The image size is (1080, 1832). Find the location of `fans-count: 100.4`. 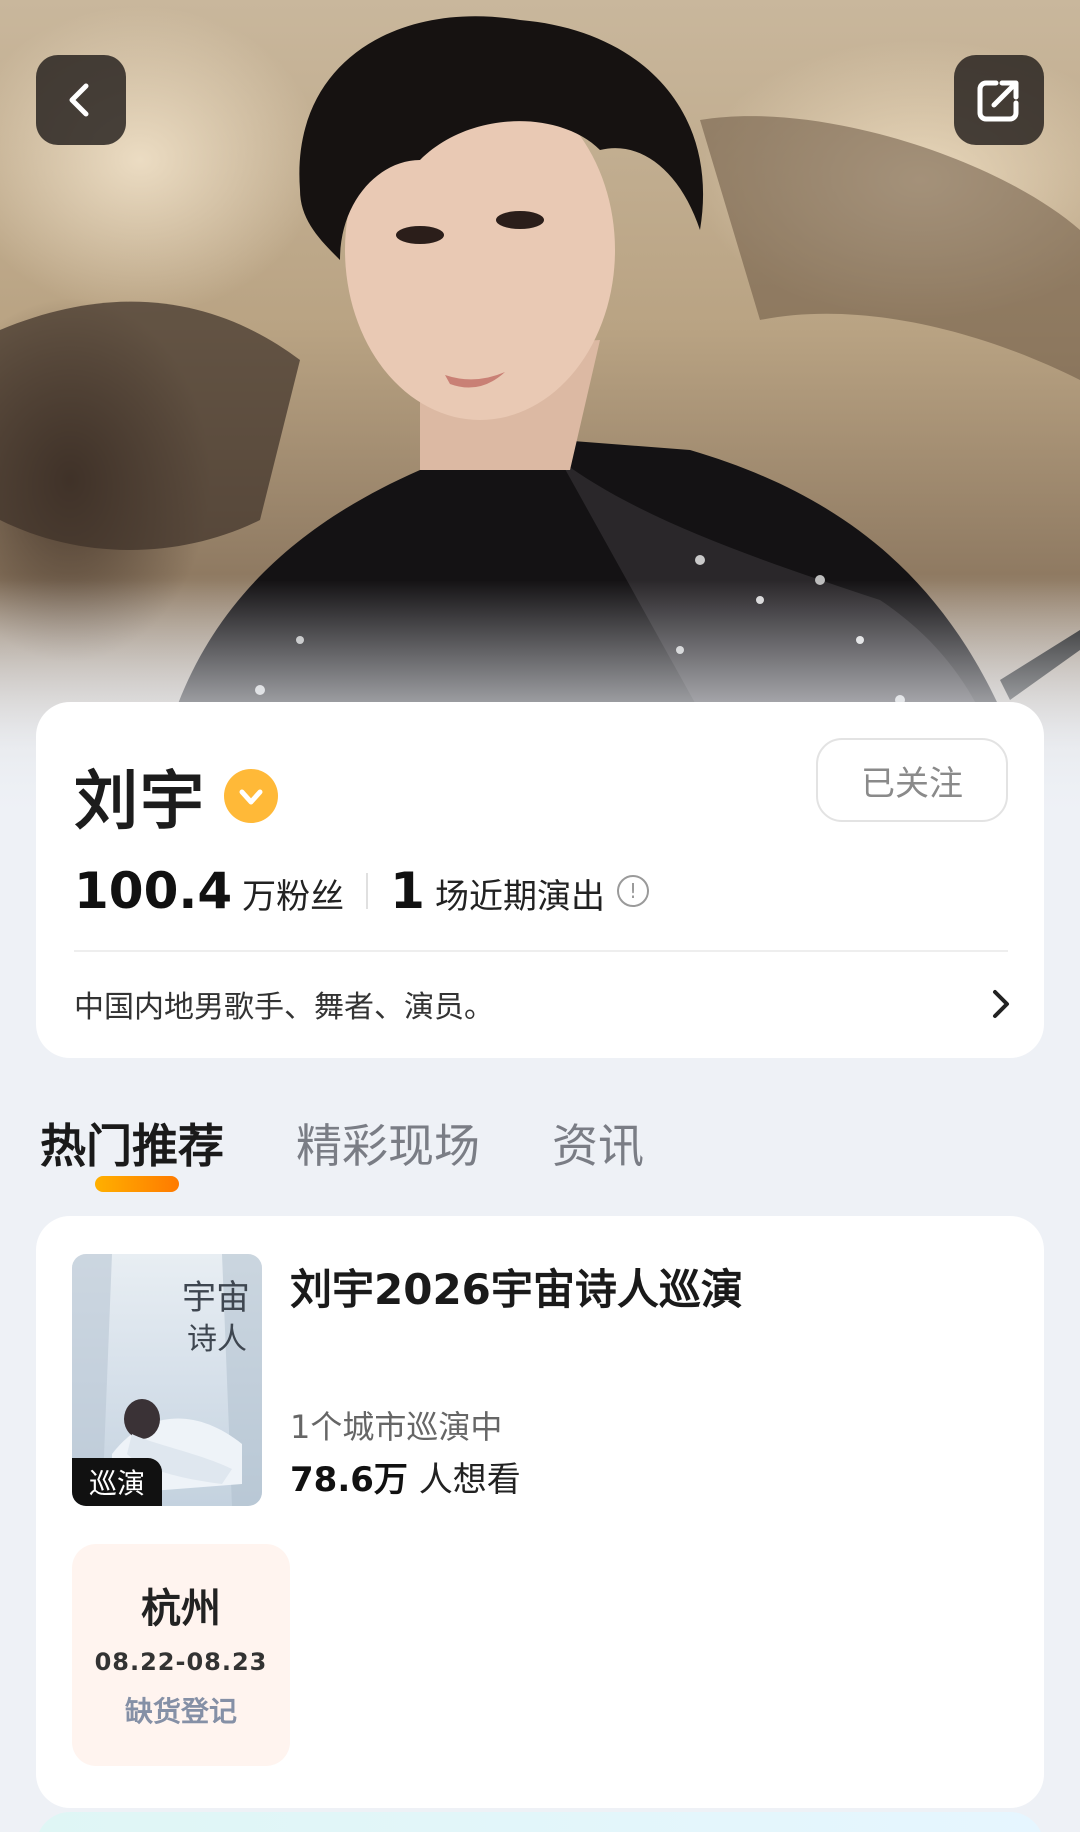

fans-count: 100.4 is located at coordinates (153, 891).